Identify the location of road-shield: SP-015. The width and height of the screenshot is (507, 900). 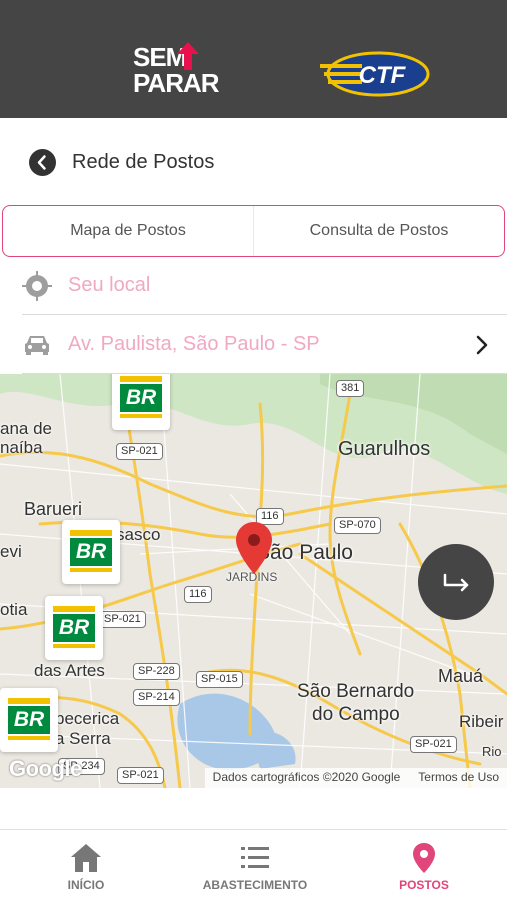
(219, 679).